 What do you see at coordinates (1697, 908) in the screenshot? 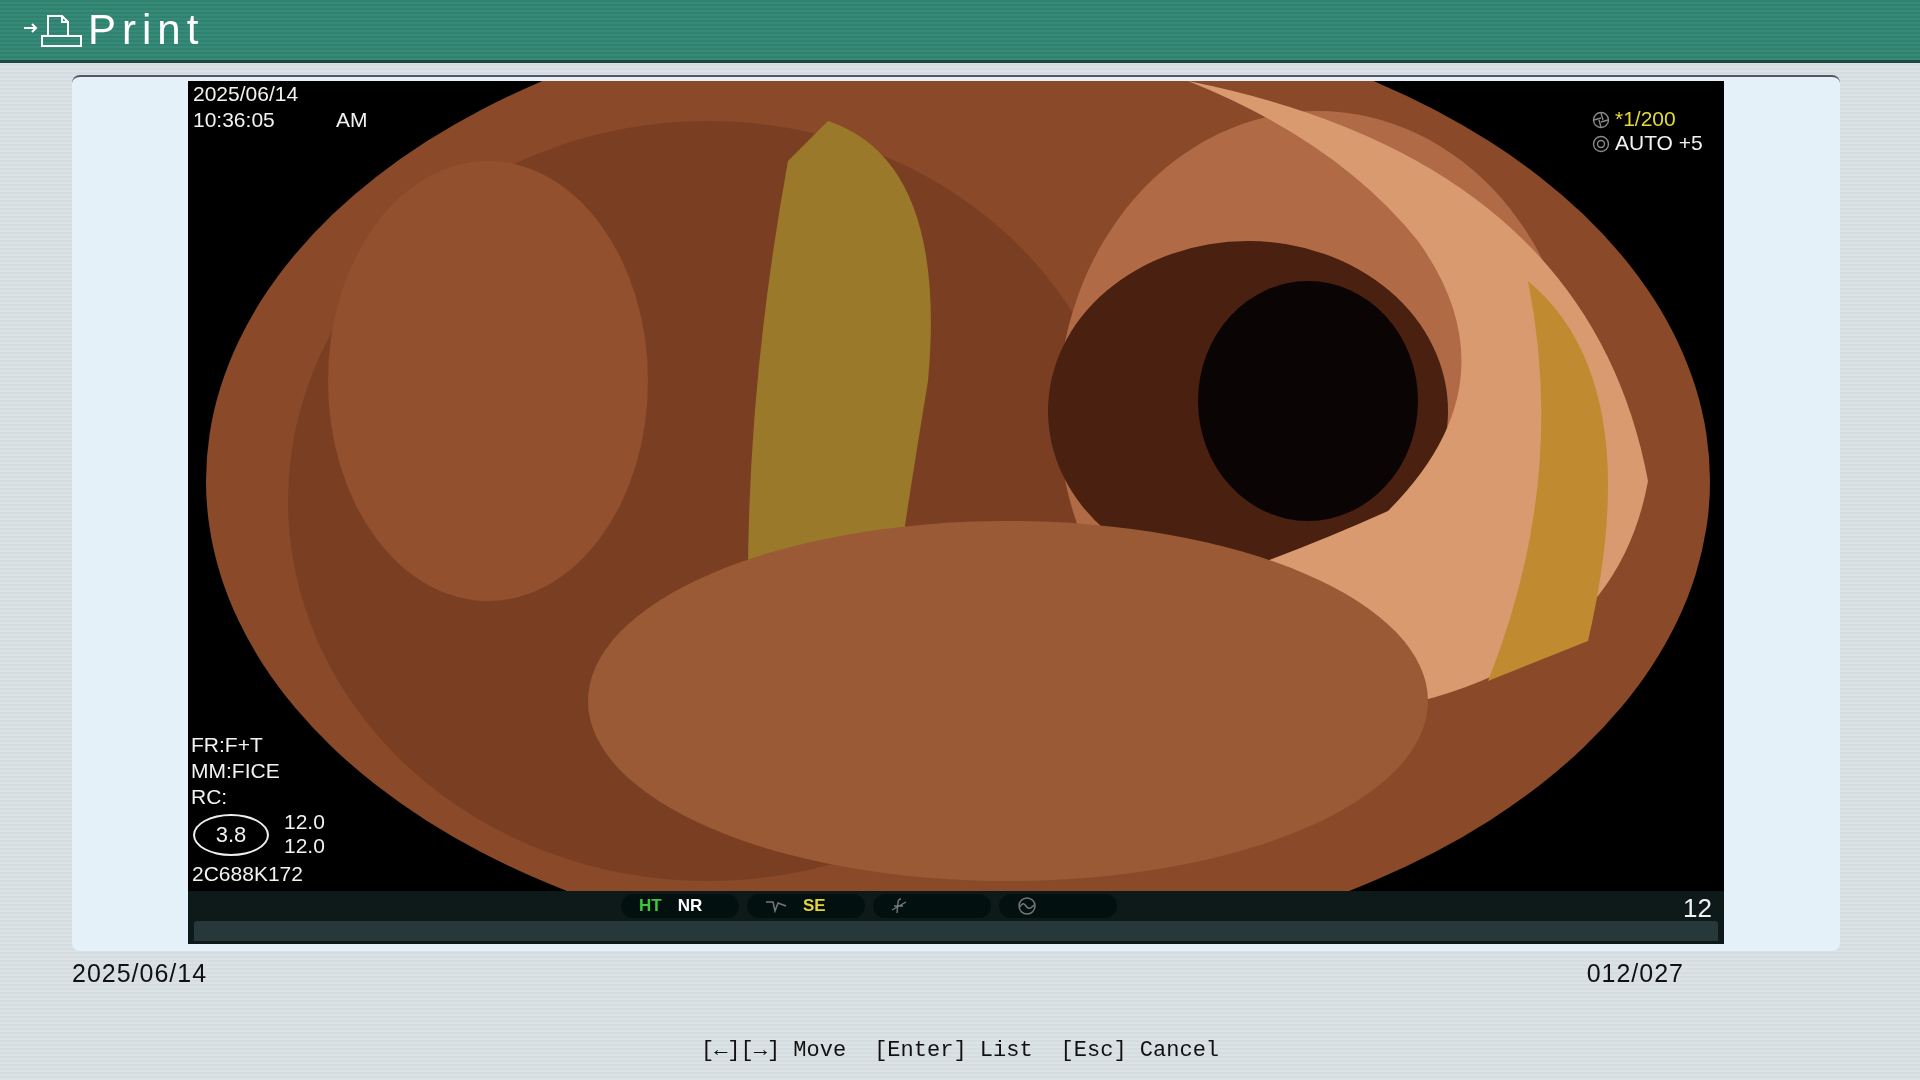
I see `frame-count: 12` at bounding box center [1697, 908].